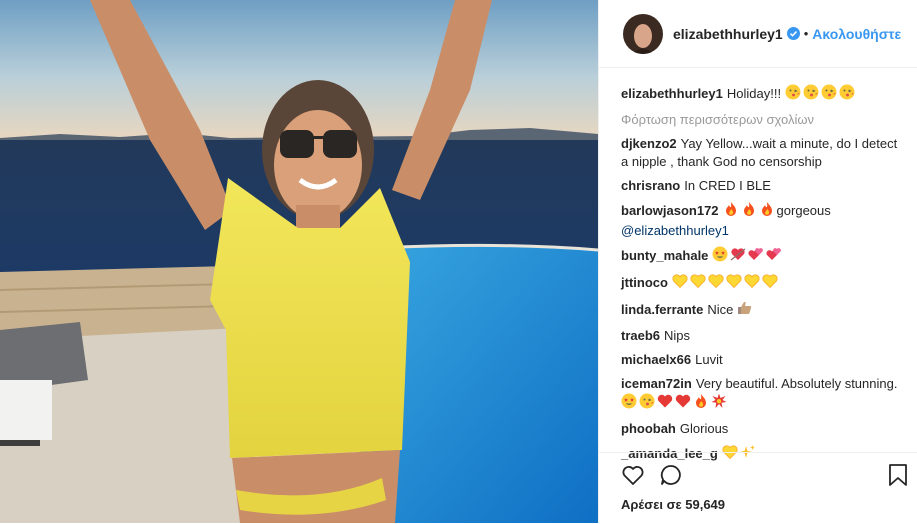  What do you see at coordinates (728, 34) in the screenshot?
I see `header-username: elizabethhurley1` at bounding box center [728, 34].